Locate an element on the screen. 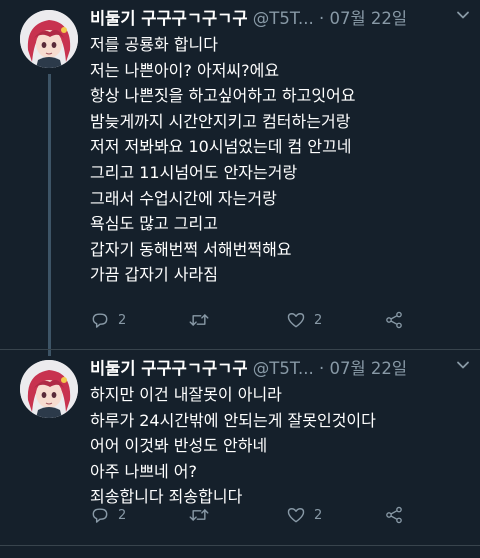 This screenshot has height=558, width=480. tweet-text-line: 하루가 24시간밖에 안되는게 잘못인것이다 is located at coordinates (233, 420).